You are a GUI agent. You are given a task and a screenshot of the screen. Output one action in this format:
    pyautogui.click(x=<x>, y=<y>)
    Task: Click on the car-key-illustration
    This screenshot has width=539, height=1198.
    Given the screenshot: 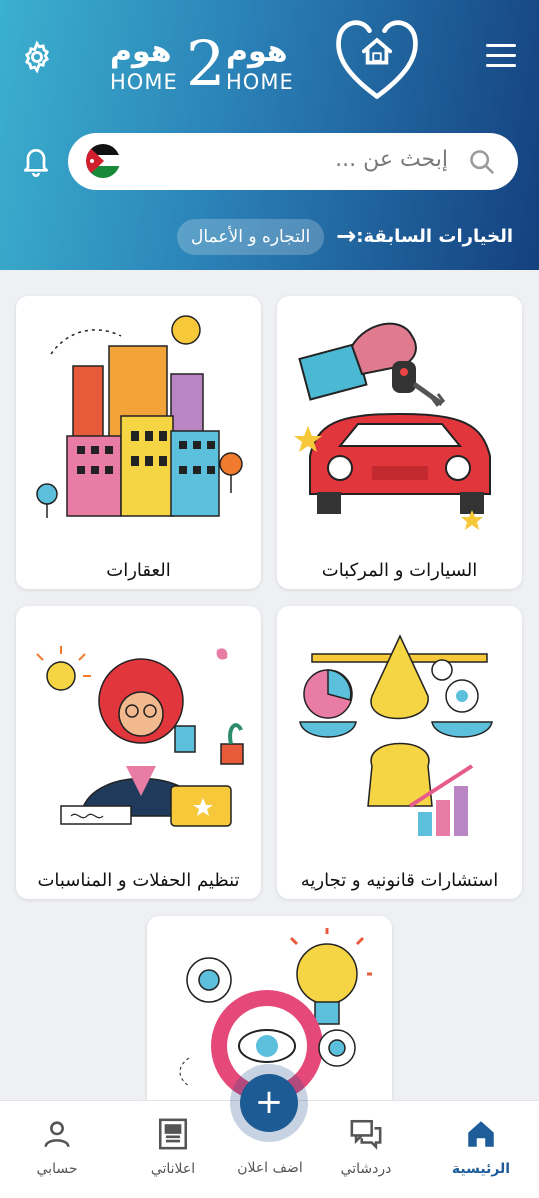 What is the action you would take?
    pyautogui.click(x=392, y=426)
    